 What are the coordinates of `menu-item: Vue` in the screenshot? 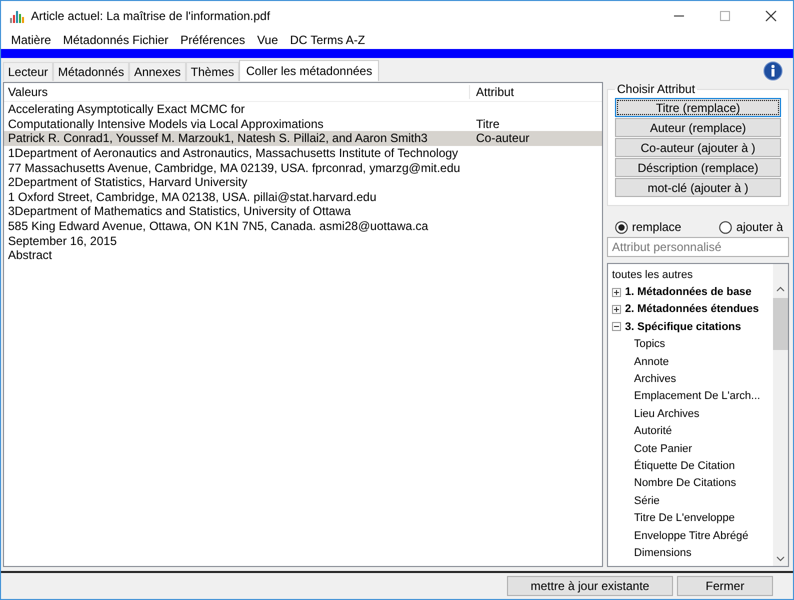 It's located at (267, 39).